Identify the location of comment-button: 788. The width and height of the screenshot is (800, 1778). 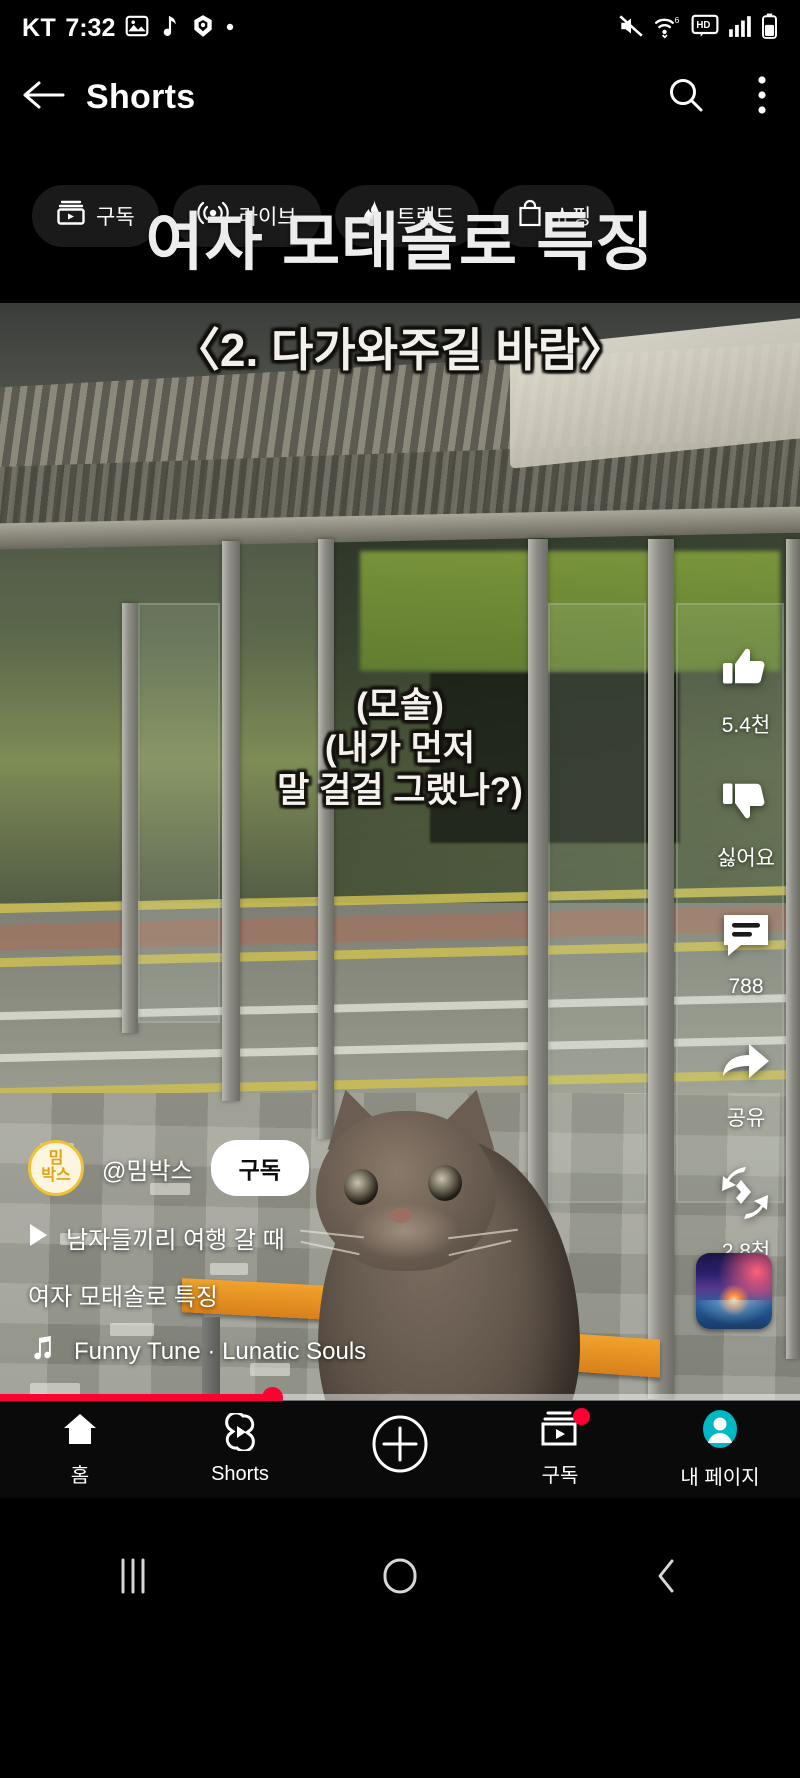
(746, 952).